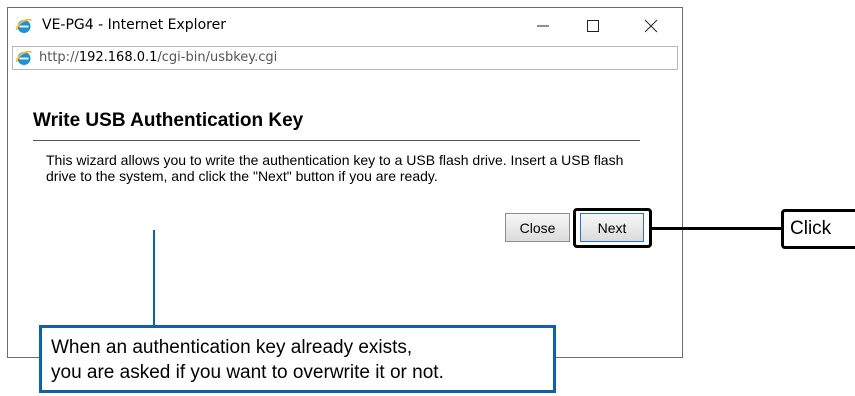  Describe the element at coordinates (345, 26) in the screenshot. I see `title-bar: VE-PG4 - Internet Explorer` at that location.